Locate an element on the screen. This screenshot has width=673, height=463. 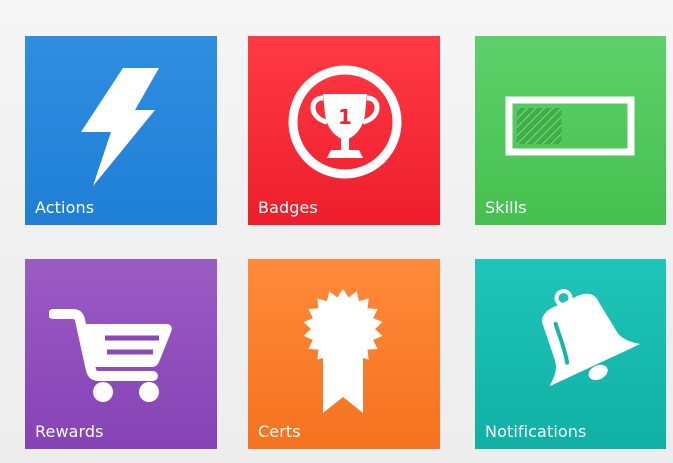
lightning-bolt-icon is located at coordinates (120, 128).